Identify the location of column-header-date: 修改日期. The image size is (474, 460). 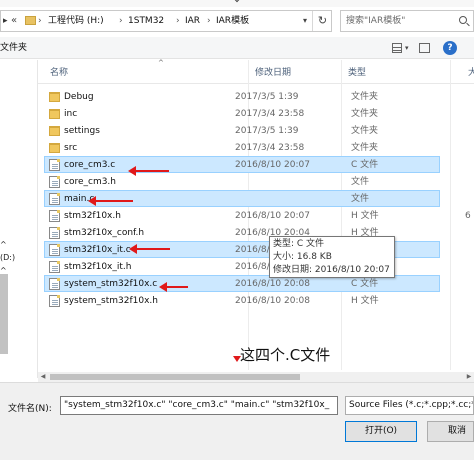
(273, 73).